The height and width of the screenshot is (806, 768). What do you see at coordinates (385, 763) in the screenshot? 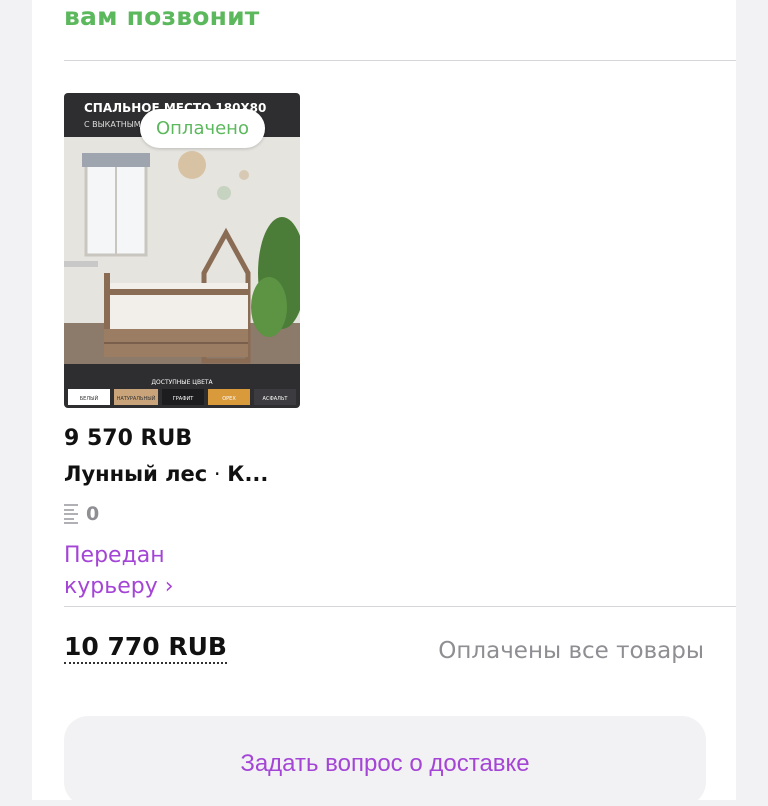
I see `ask-delivery-label: Задать вопрос о доставке` at bounding box center [385, 763].